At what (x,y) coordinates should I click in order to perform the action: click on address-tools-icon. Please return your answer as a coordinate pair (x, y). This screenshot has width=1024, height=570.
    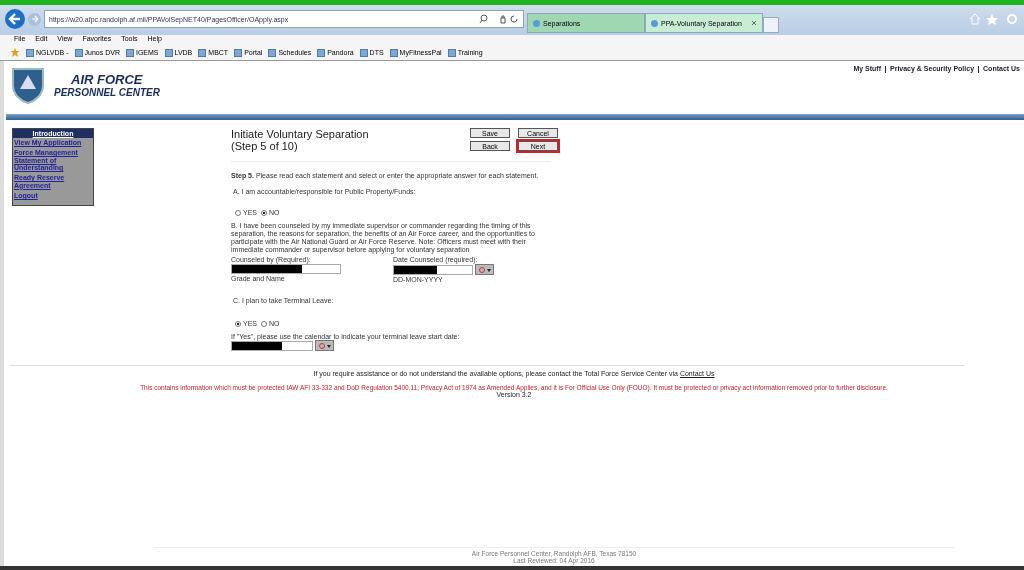
    Looking at the image, I should click on (499, 19).